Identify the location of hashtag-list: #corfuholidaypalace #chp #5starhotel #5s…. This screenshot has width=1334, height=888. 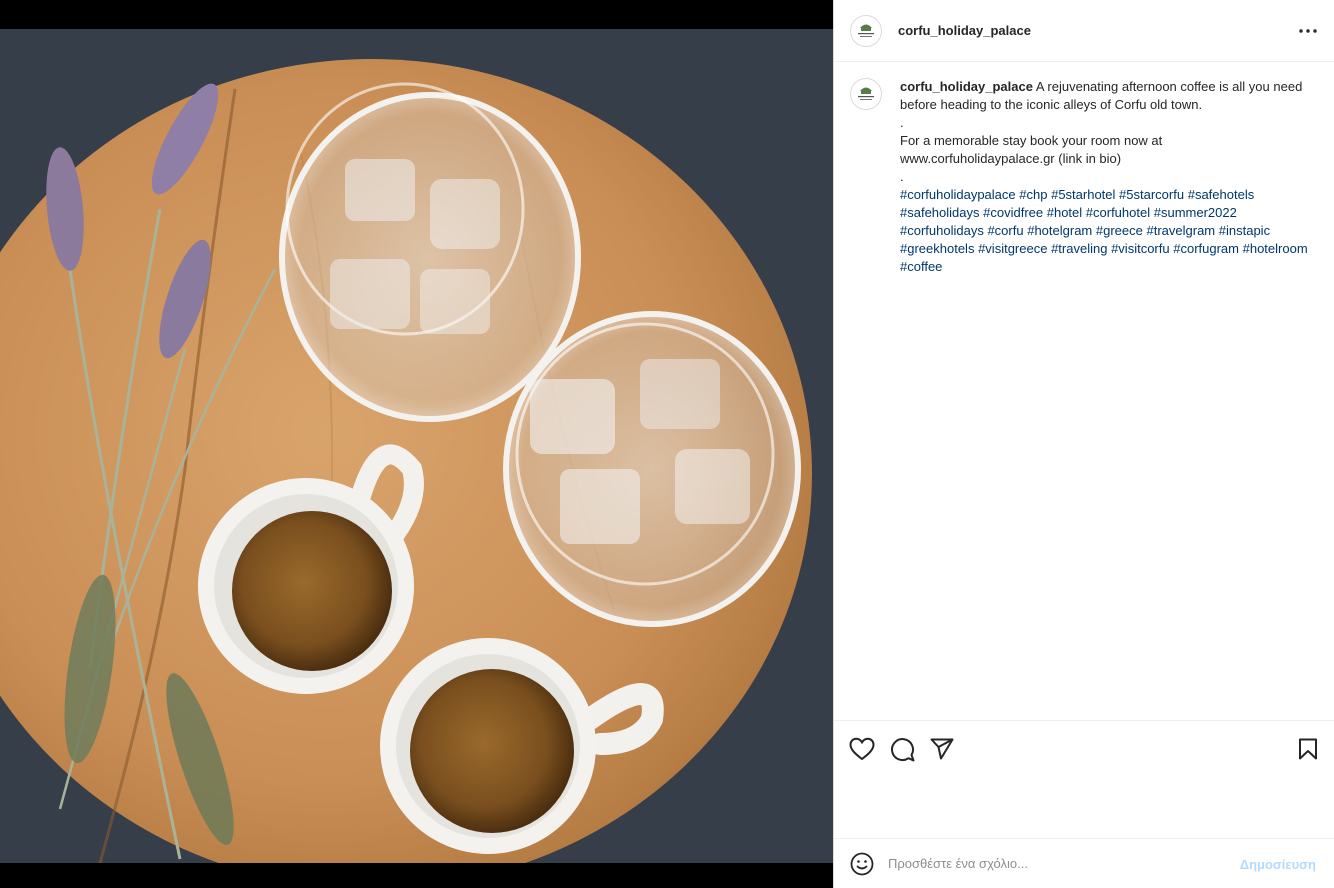
(1106, 231).